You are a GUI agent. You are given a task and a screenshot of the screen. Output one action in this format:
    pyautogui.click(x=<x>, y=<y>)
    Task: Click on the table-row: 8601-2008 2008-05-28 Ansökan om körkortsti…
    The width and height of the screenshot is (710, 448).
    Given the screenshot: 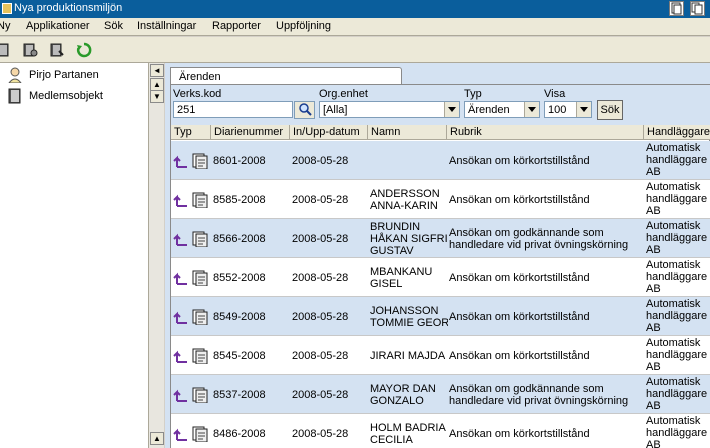 What is the action you would take?
    pyautogui.click(x=440, y=160)
    